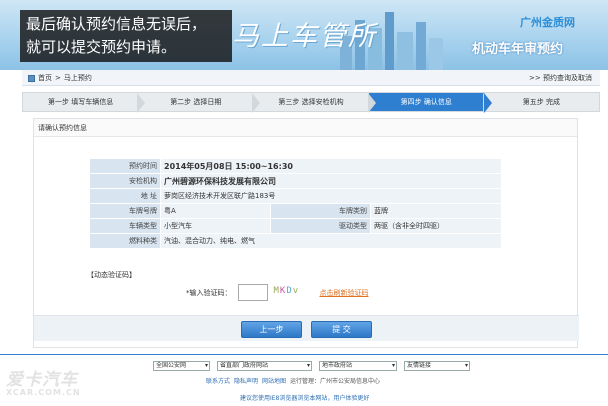  I want to click on button-bar: 上一步 提 交, so click(306, 328).